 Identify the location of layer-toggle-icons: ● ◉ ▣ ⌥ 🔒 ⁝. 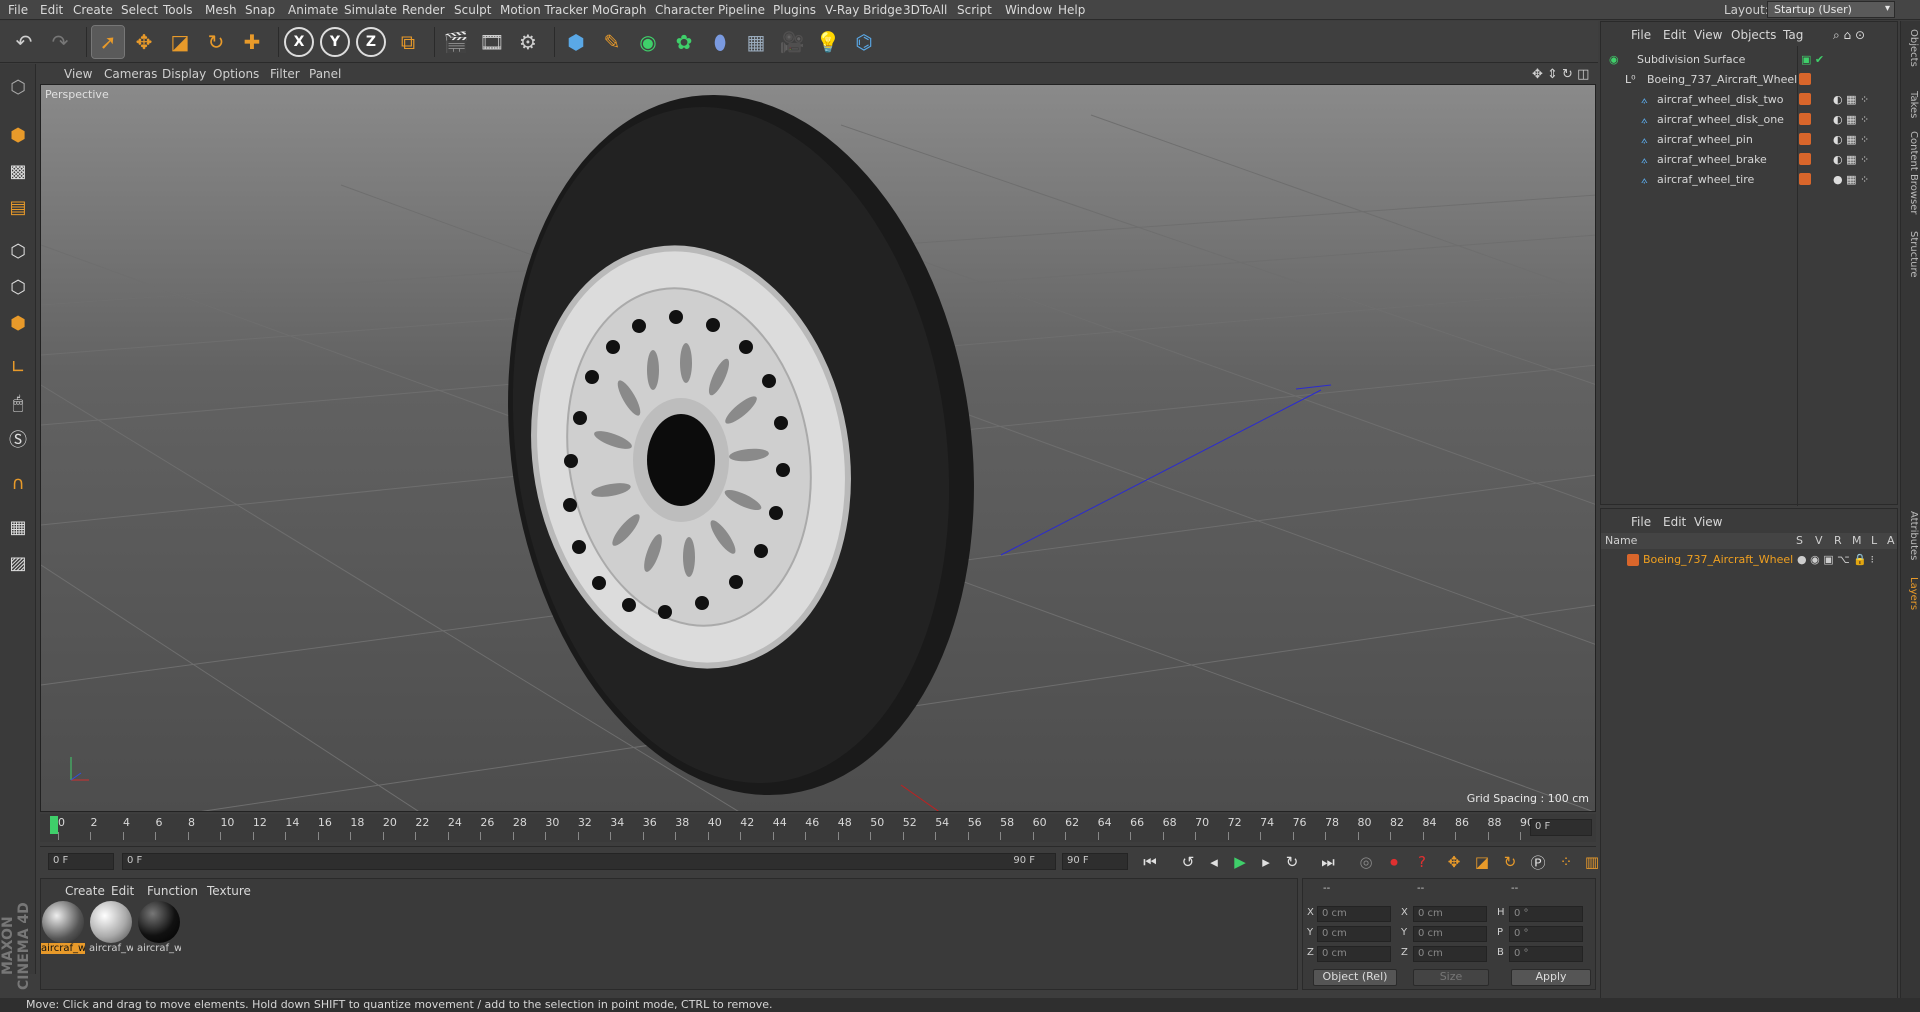
(1835, 559).